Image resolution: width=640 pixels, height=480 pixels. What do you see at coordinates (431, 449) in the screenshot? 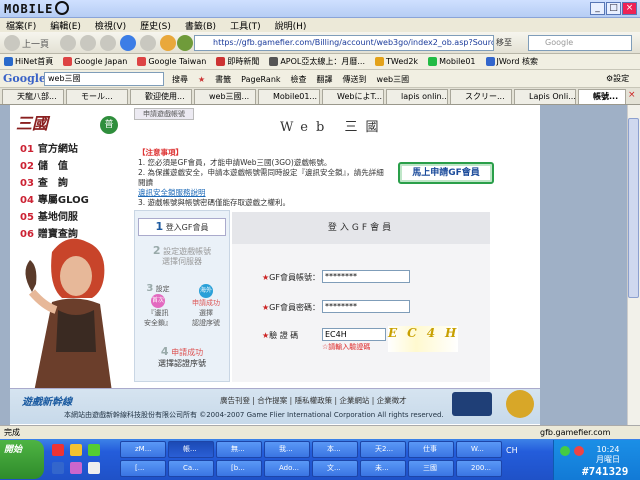
I see `taskbar-item-7: 仕事` at bounding box center [431, 449].